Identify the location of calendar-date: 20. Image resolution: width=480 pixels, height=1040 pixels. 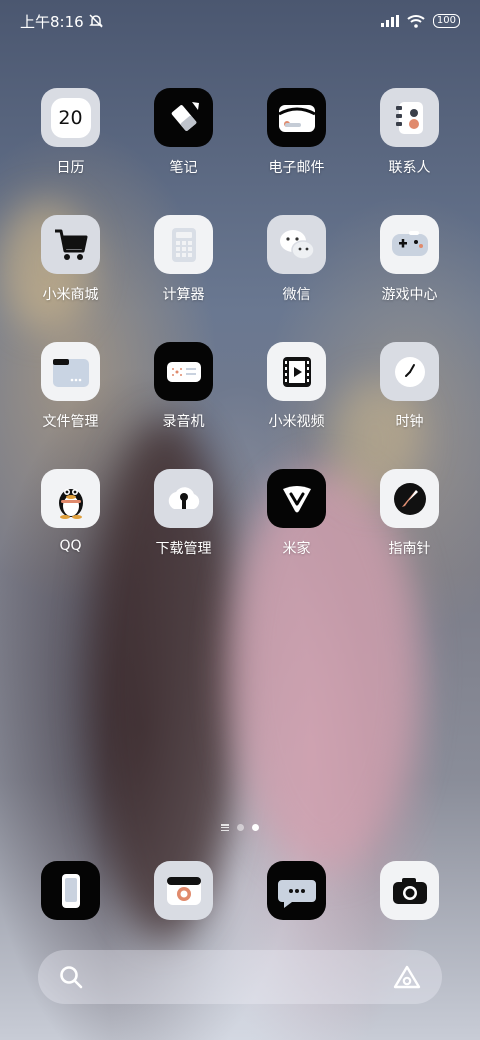
(70, 117).